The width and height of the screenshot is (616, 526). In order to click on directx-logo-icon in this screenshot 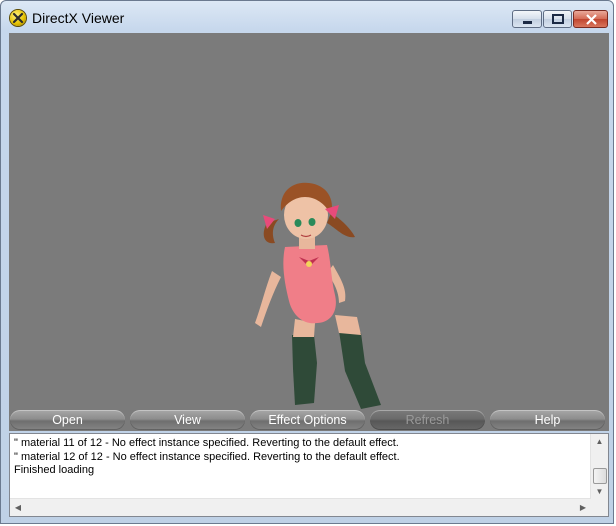, I will do `click(18, 18)`.